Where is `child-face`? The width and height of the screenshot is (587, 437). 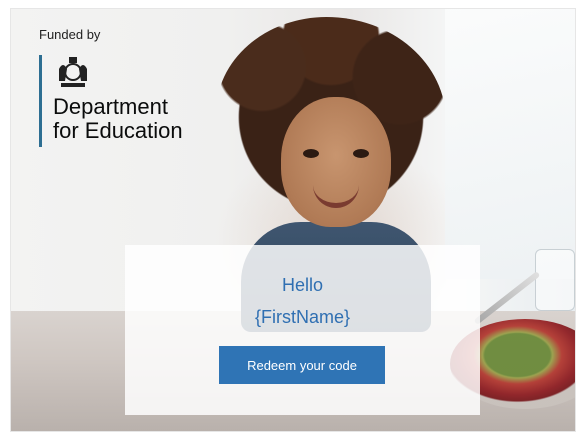 child-face is located at coordinates (336, 162).